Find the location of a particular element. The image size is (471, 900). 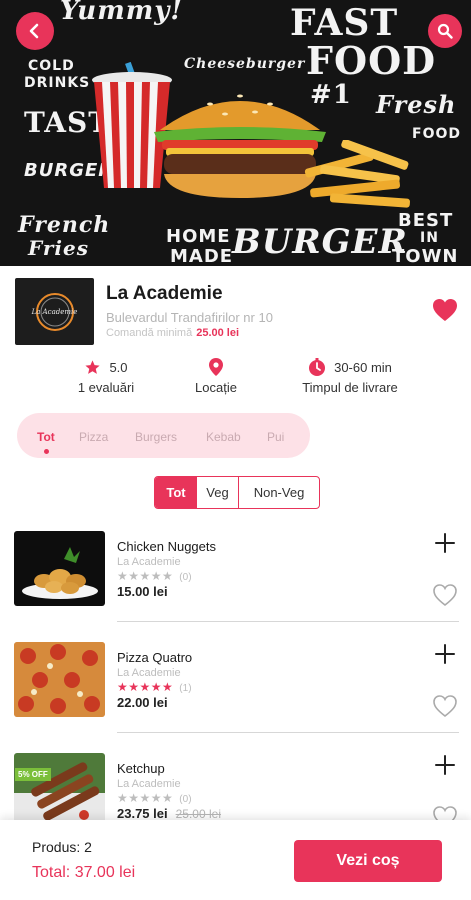

location-stat: Locație is located at coordinates (216, 376).